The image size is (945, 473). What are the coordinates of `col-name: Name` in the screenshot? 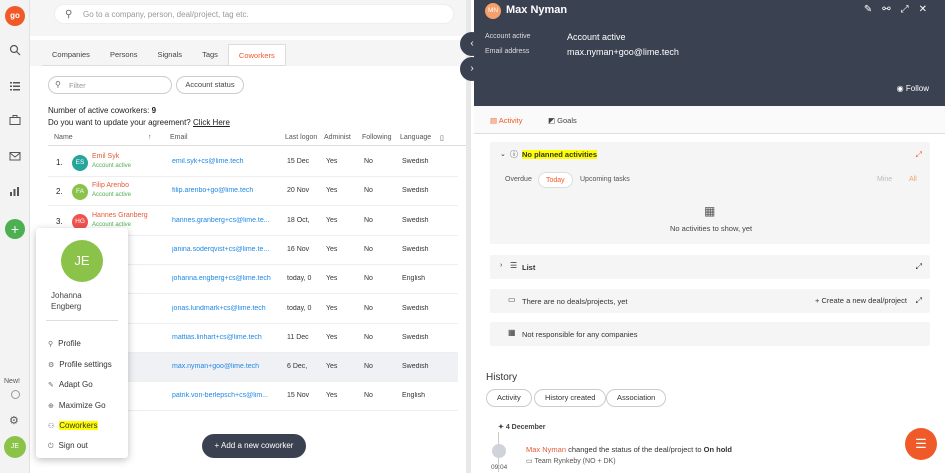 It's located at (63, 137).